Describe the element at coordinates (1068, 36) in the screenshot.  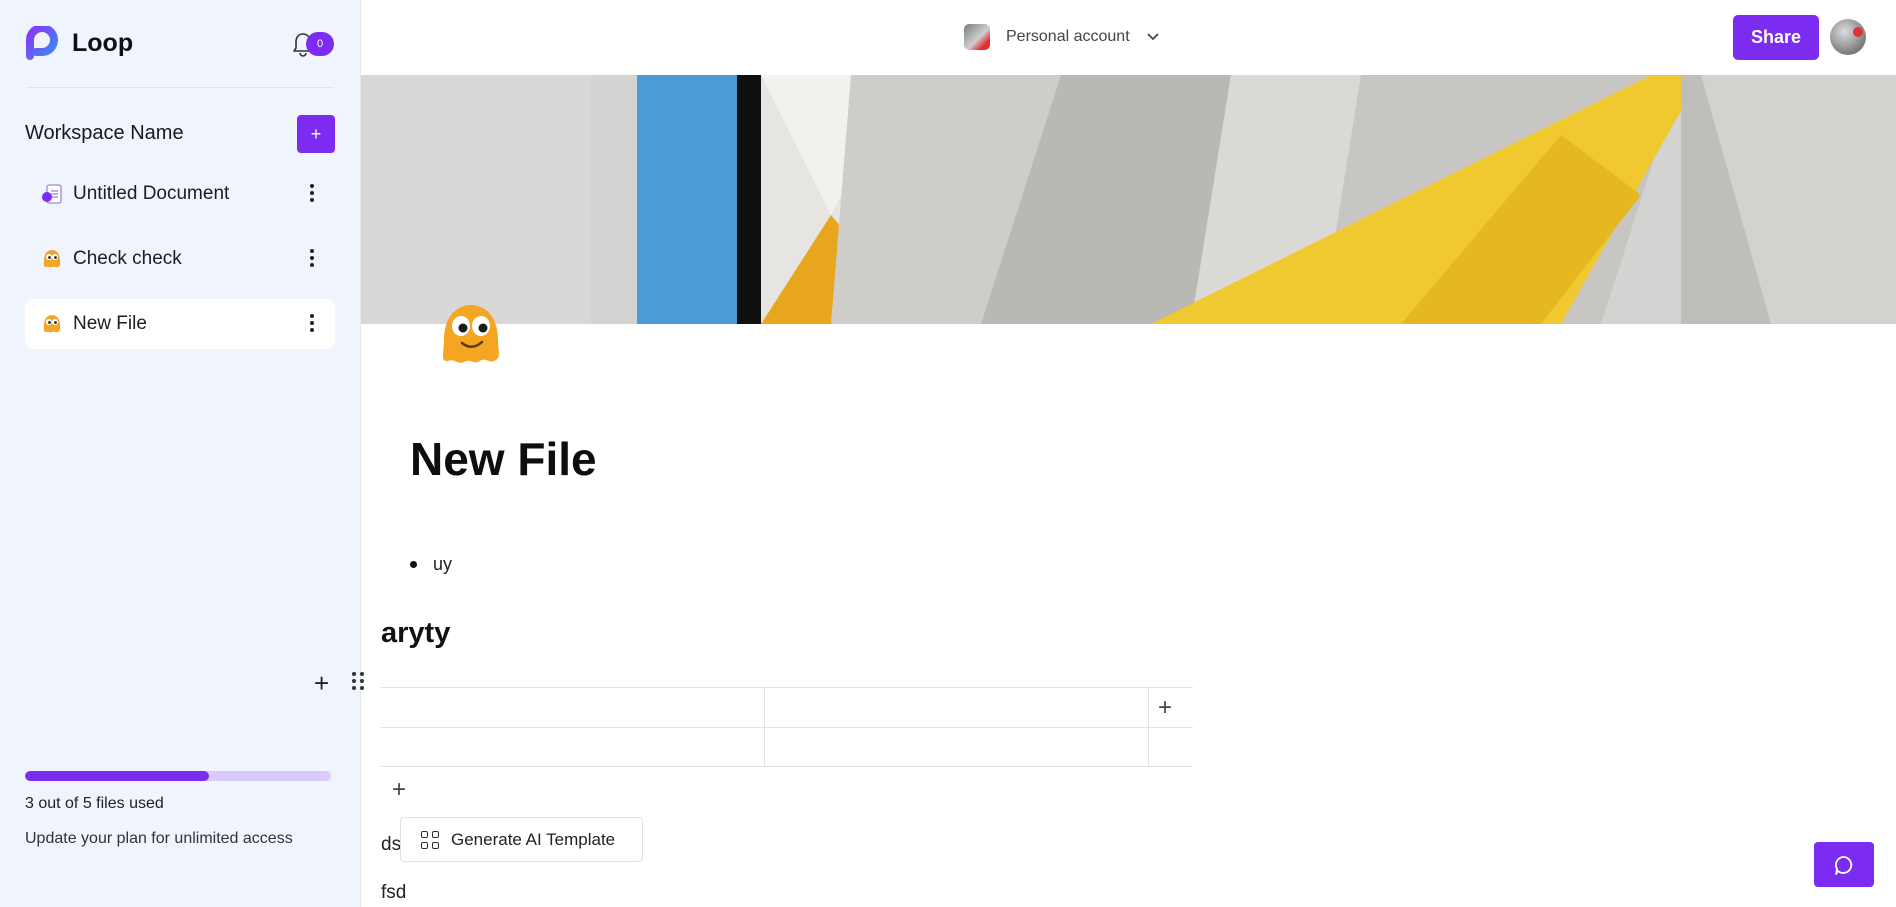
I see `account-label: Personal account` at that location.